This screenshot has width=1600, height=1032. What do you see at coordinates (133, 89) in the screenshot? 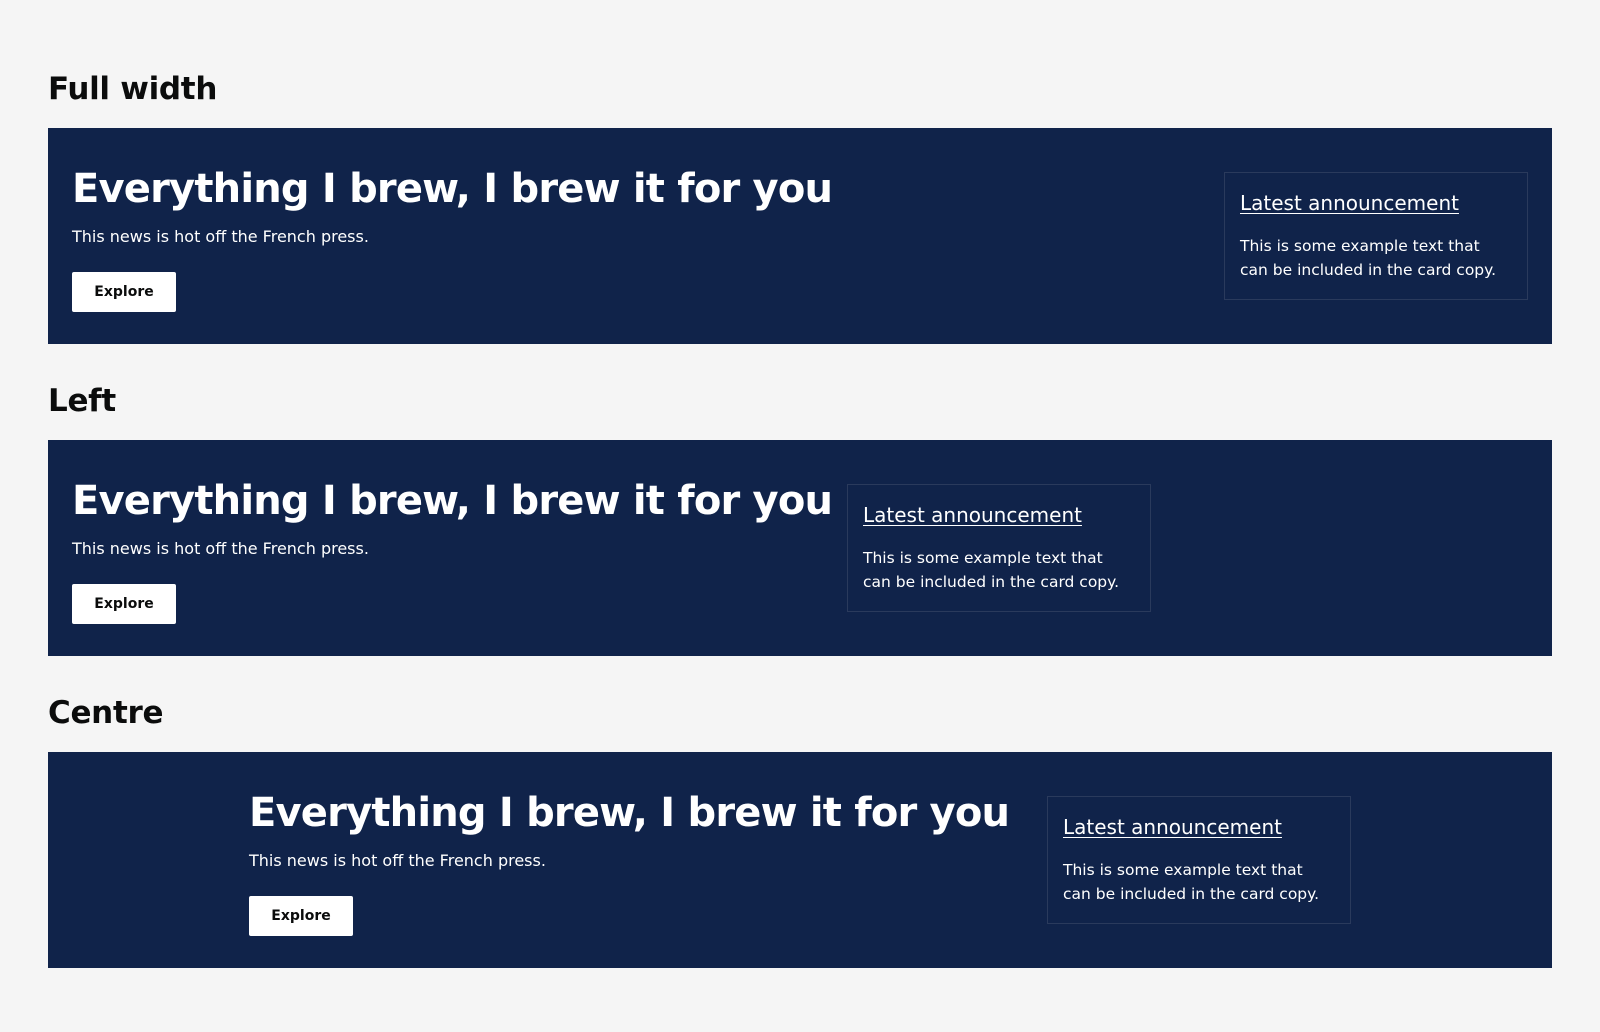
I see `section-title-full-width: Full width` at bounding box center [133, 89].